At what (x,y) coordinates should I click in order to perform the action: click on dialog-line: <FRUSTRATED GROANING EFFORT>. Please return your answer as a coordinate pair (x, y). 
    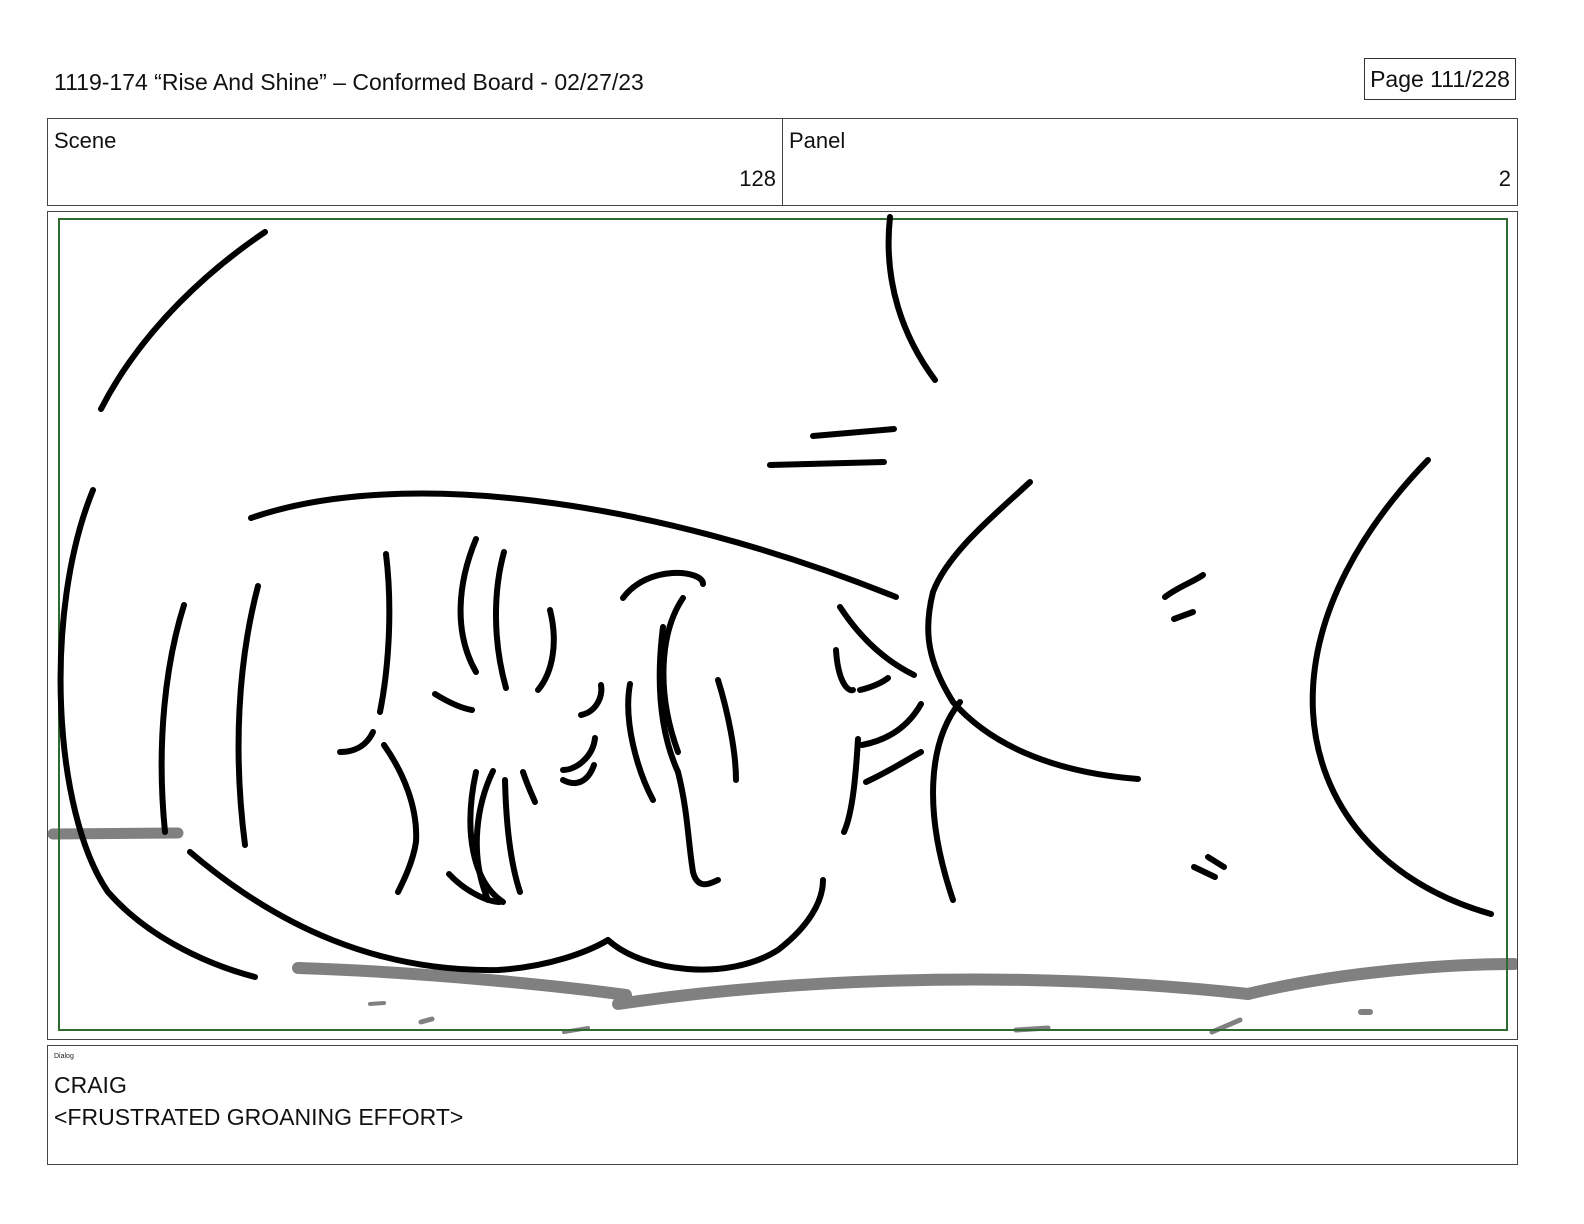
    Looking at the image, I should click on (259, 1117).